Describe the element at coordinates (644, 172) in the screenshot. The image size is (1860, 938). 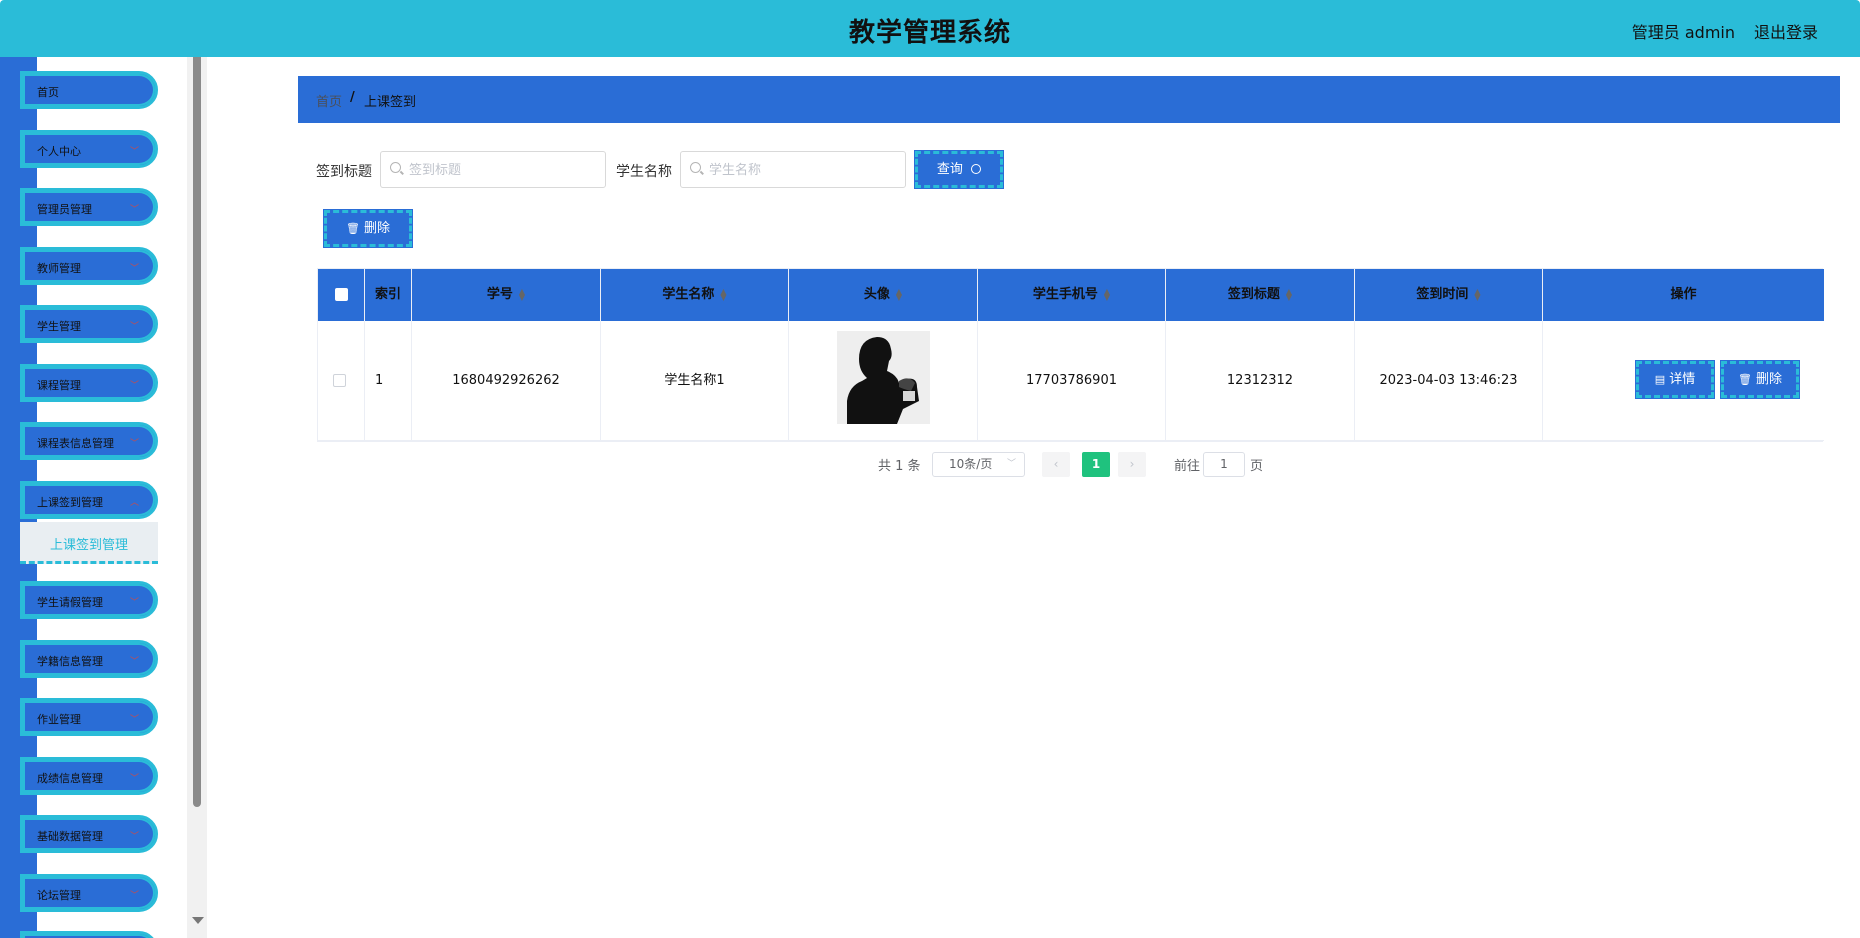
I see `student-name-label: 学生名称` at that location.